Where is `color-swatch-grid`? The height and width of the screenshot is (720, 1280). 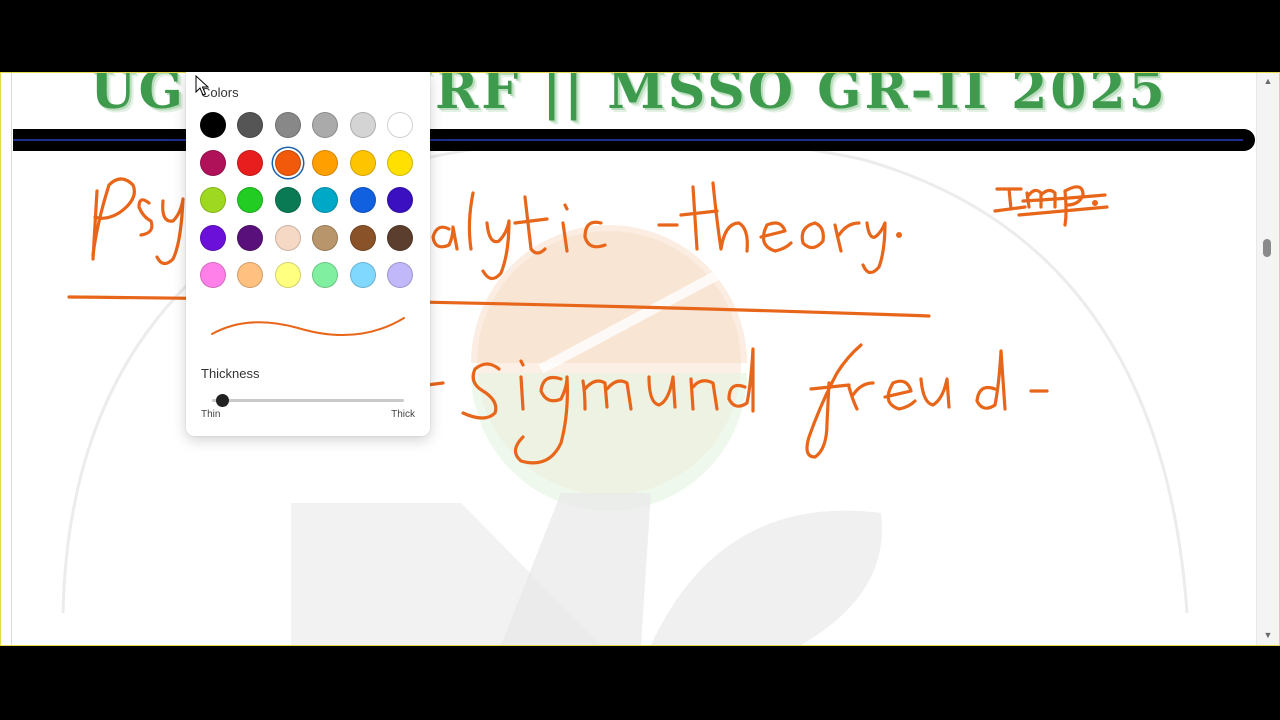 color-swatch-grid is located at coordinates (306, 200).